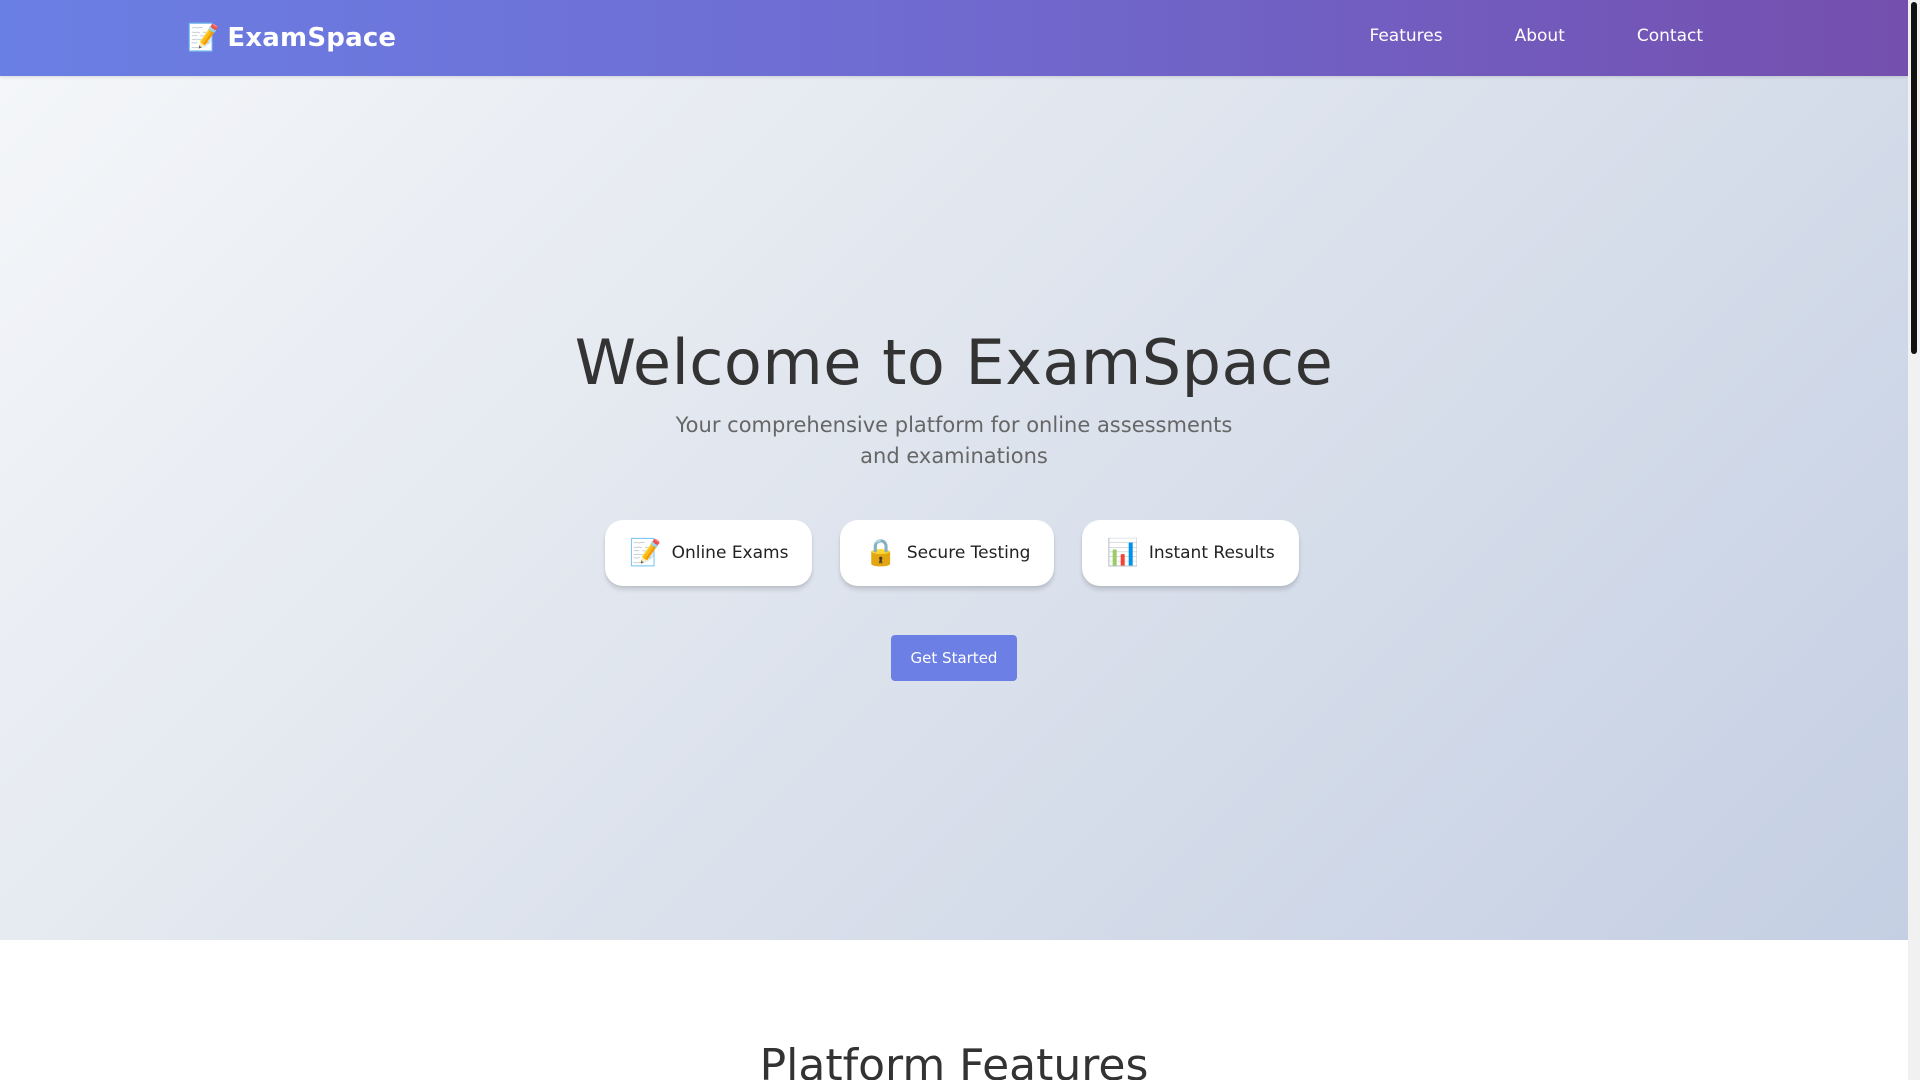  I want to click on nav-links: Features About Contact, so click(1536, 36).